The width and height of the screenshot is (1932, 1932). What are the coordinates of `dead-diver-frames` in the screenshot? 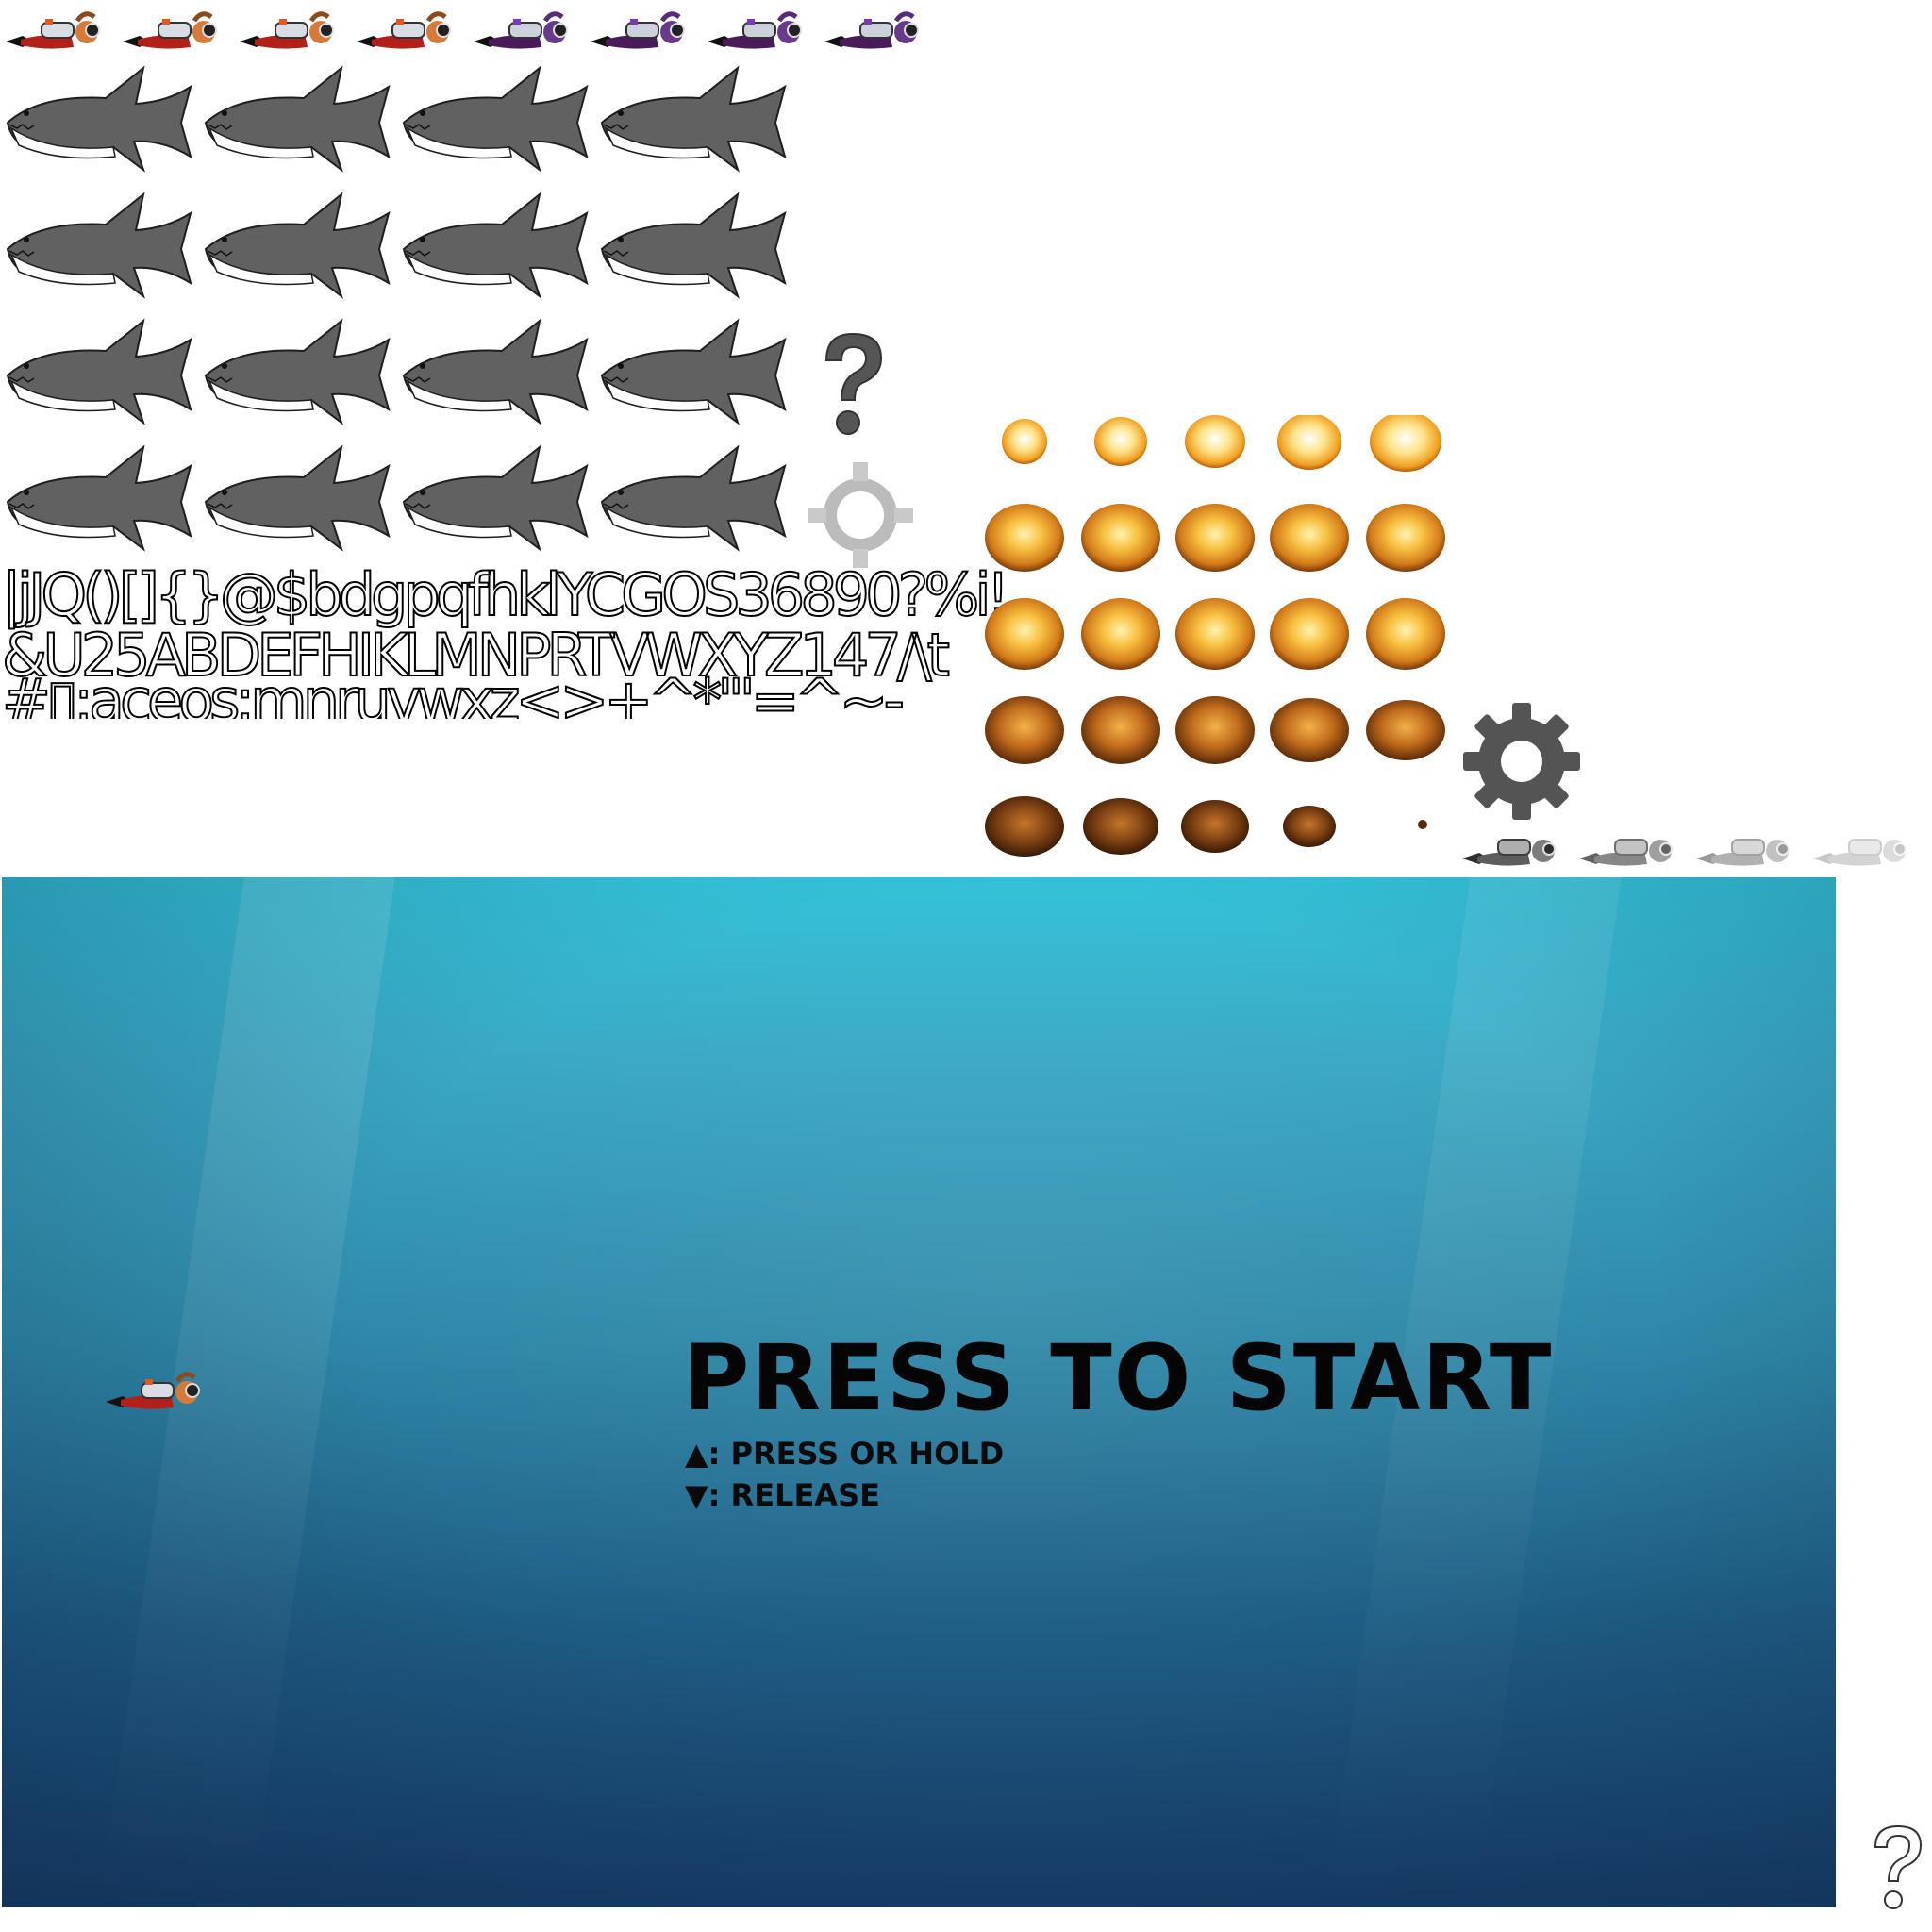 It's located at (1696, 850).